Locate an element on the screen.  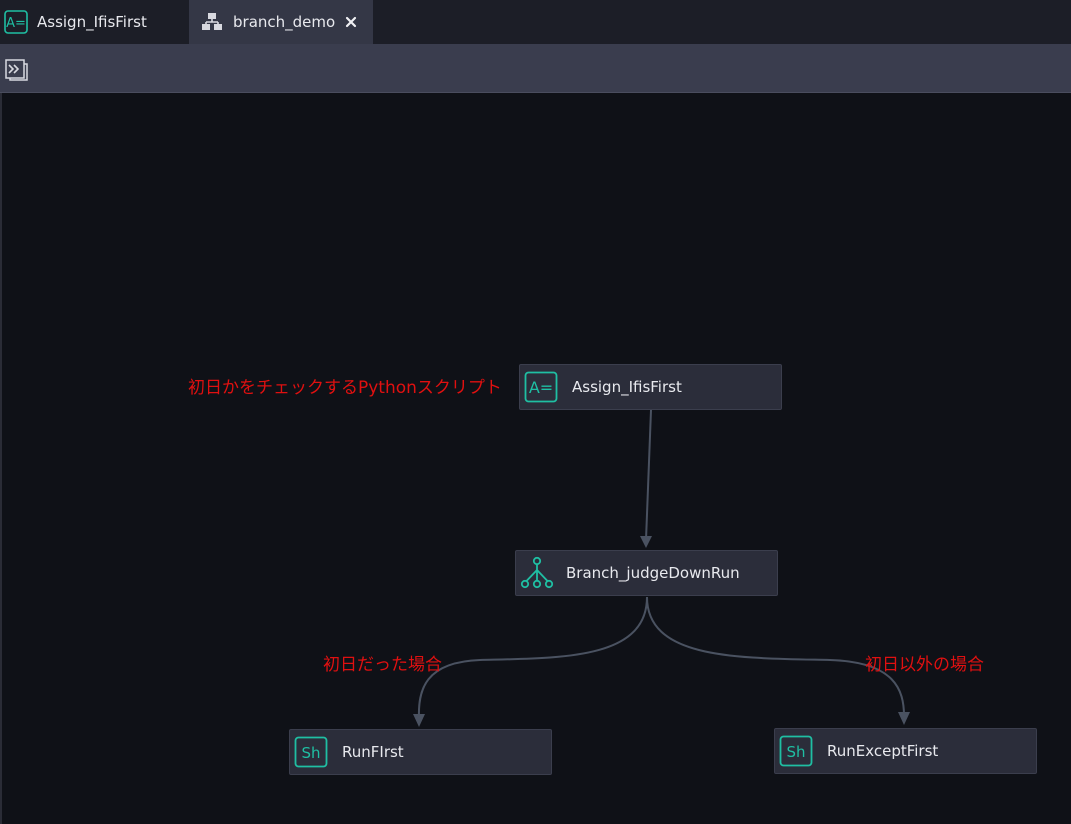
svg-text: A= is located at coordinates (541, 387).